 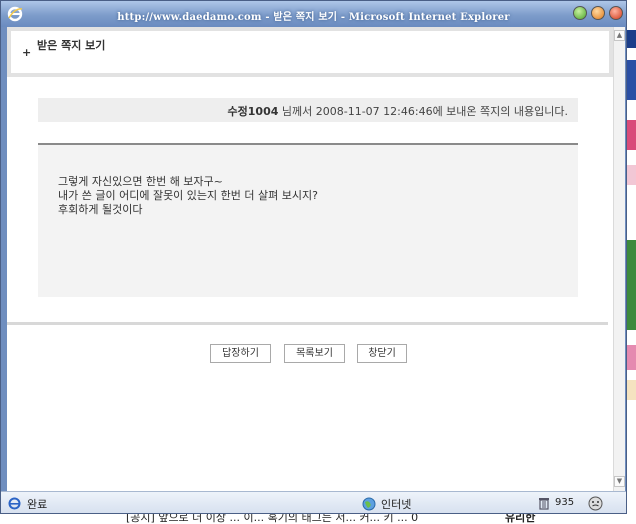 I want to click on maximize-button, so click(x=598, y=13).